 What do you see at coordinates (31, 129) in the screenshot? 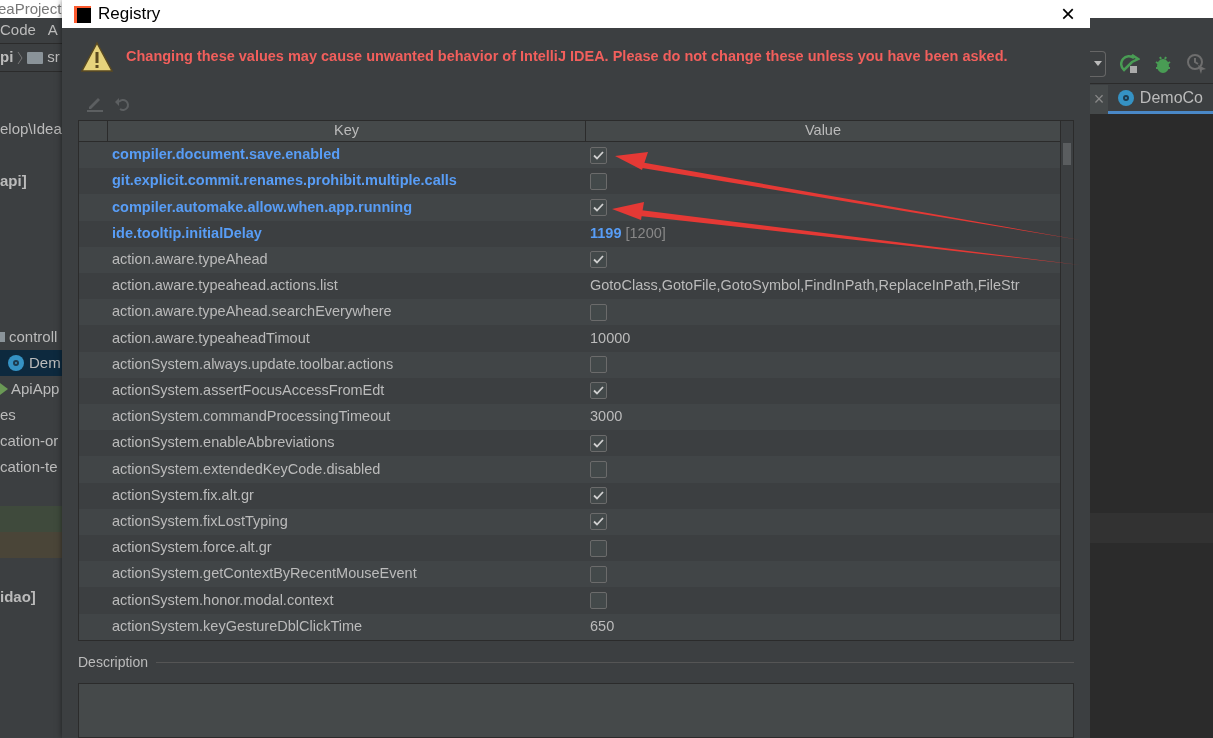
I see `tree-item: elop\Idea` at bounding box center [31, 129].